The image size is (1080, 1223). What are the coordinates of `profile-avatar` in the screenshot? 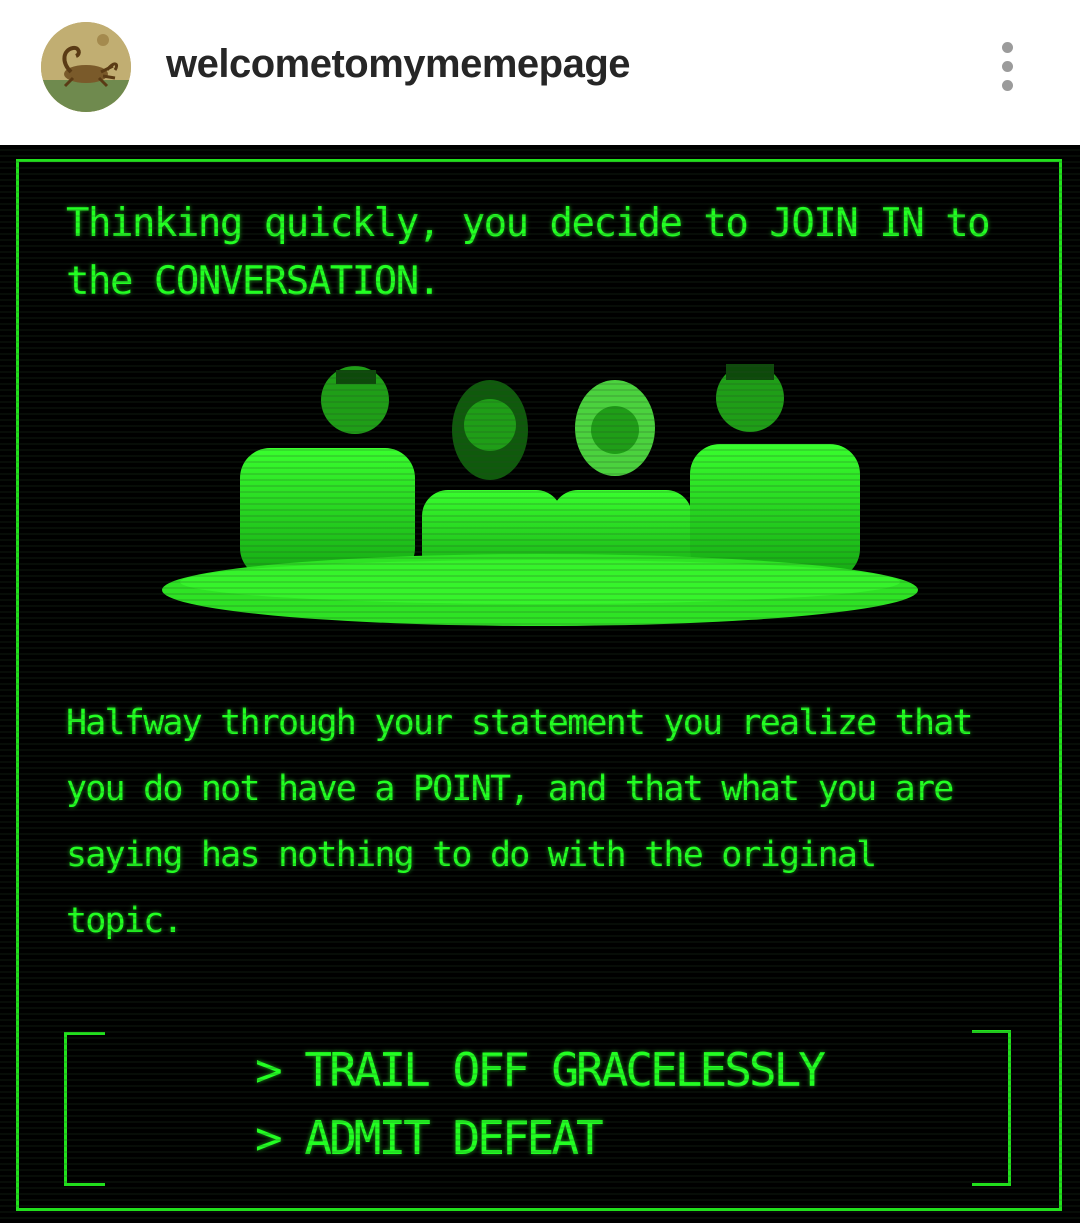 It's located at (86, 67).